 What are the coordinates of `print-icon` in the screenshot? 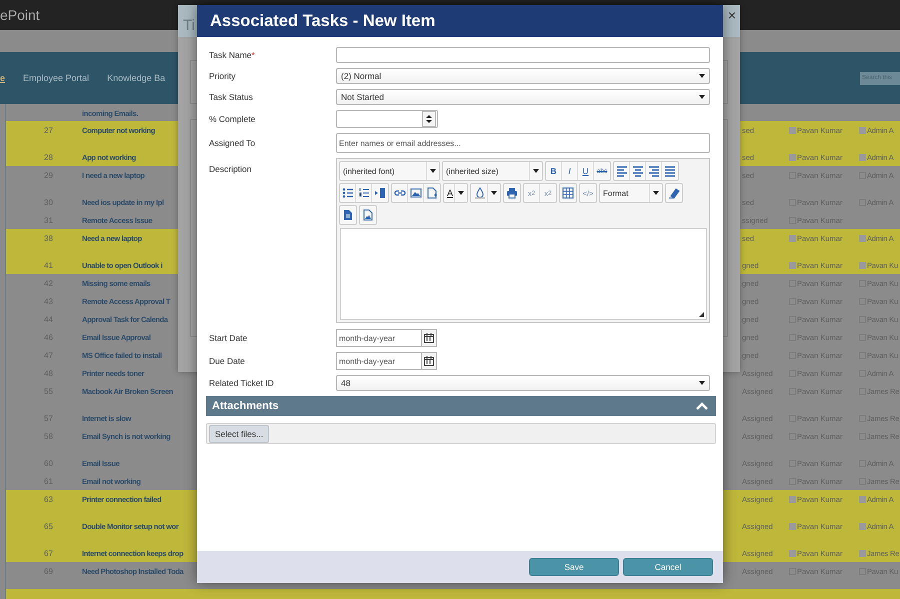 It's located at (512, 193).